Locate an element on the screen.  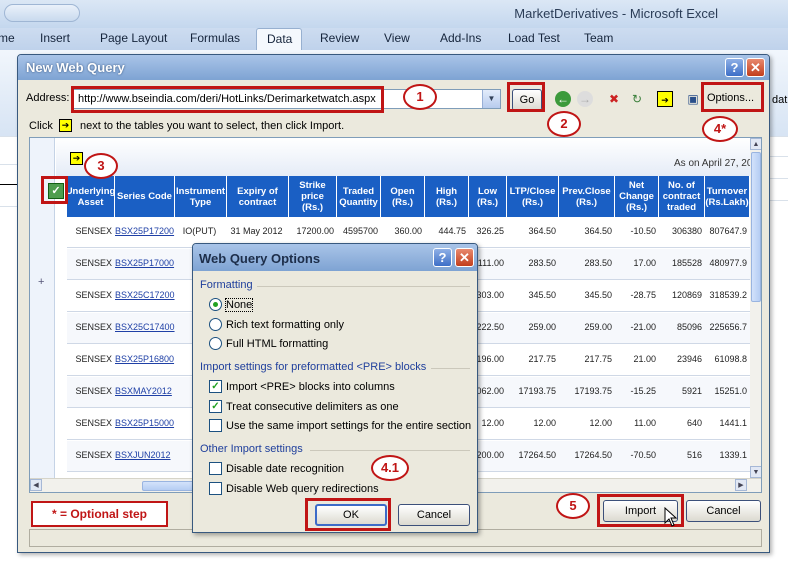
tab-insert: Insert is located at coordinates (55, 38).